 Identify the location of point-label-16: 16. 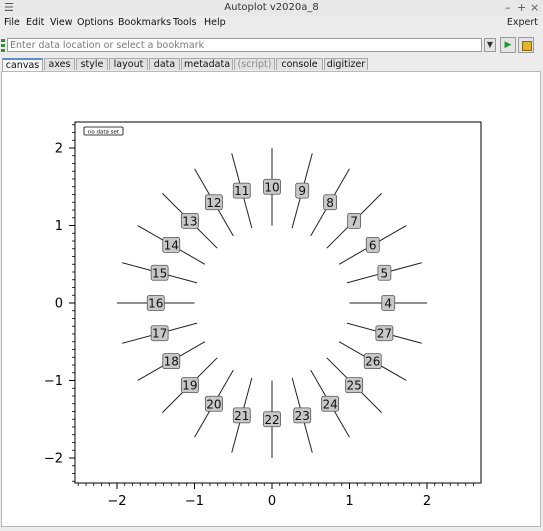
(155, 304).